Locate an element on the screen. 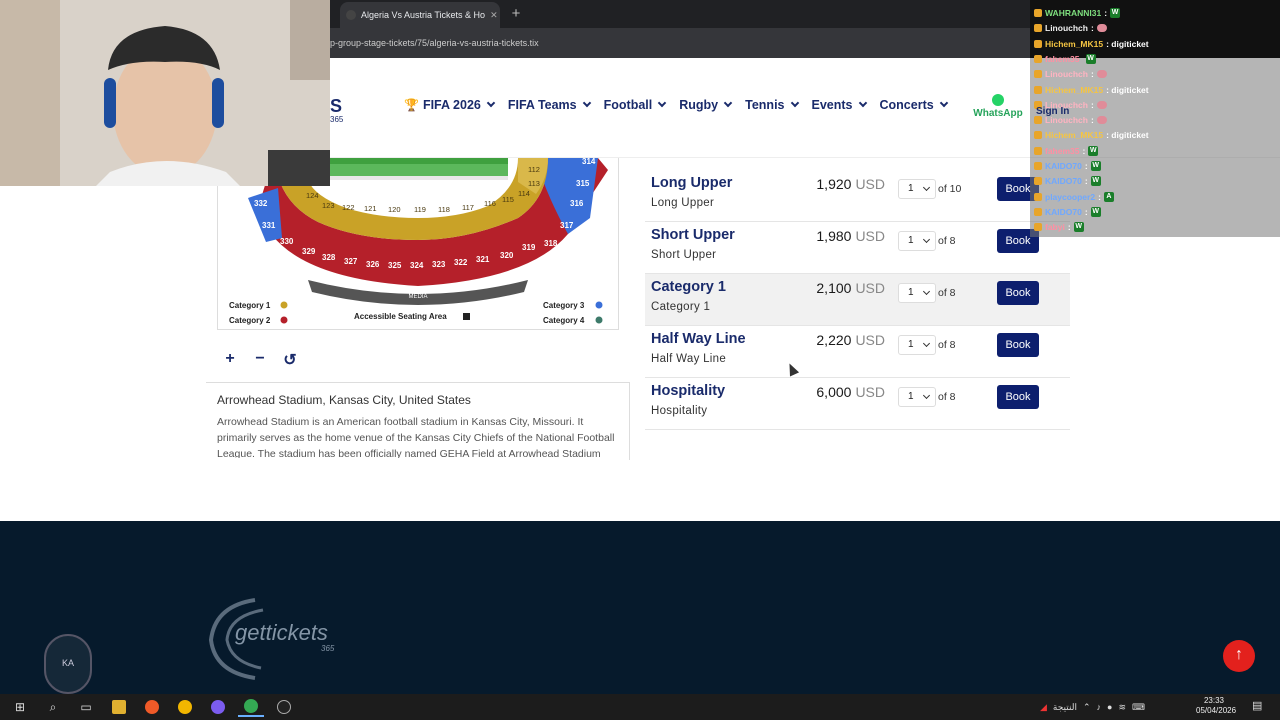  zoom-in-button: + is located at coordinates (230, 360).